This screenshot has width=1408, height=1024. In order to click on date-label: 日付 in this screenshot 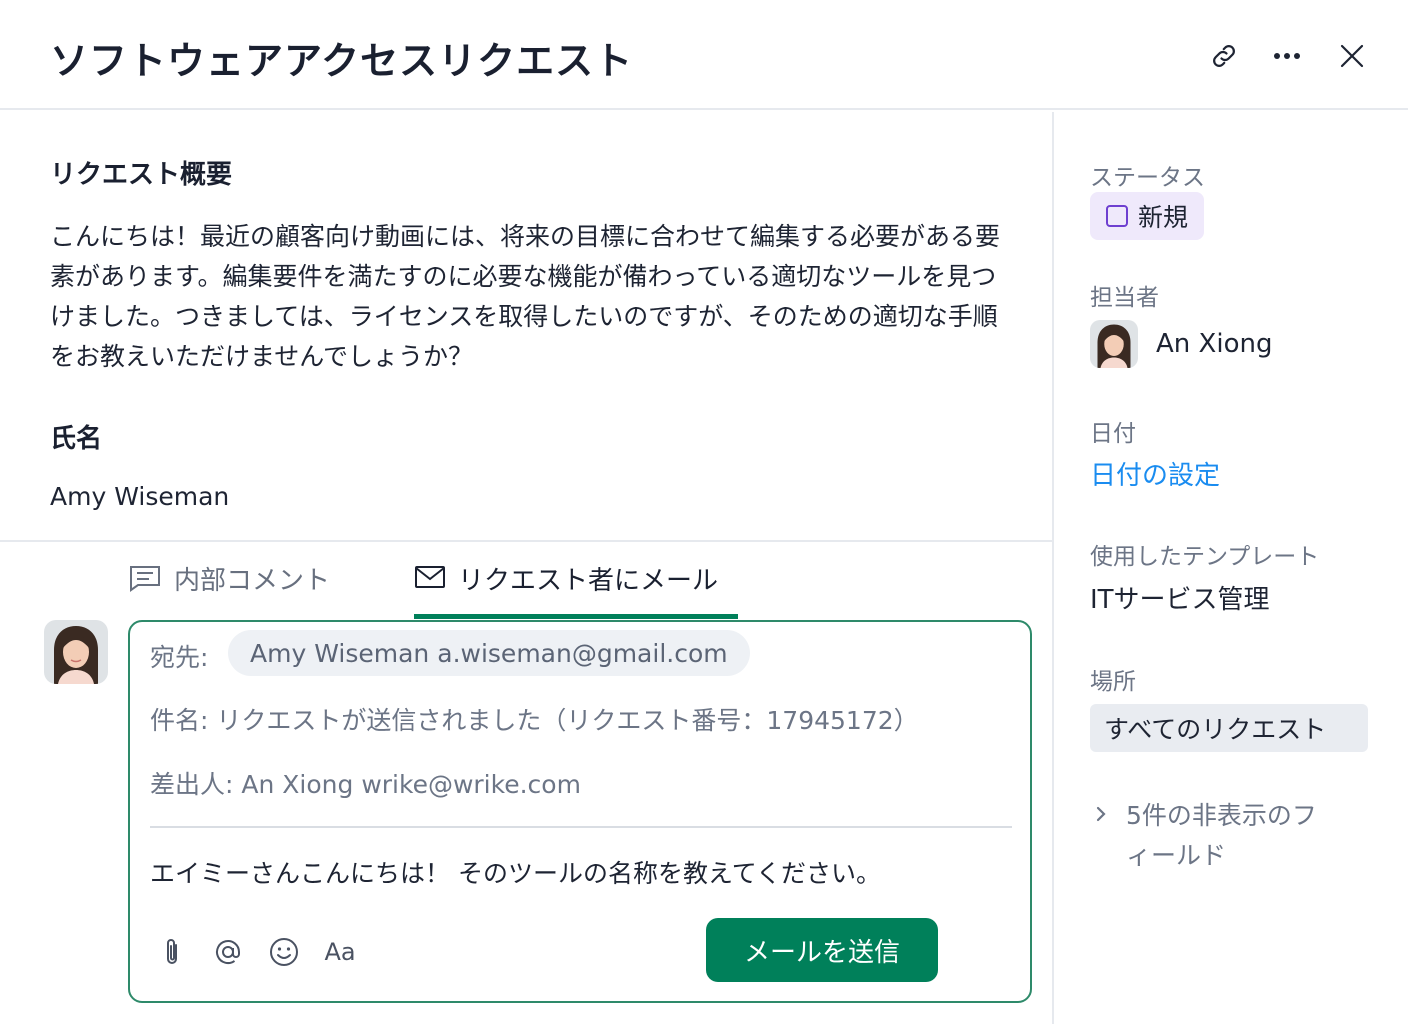, I will do `click(1113, 434)`.